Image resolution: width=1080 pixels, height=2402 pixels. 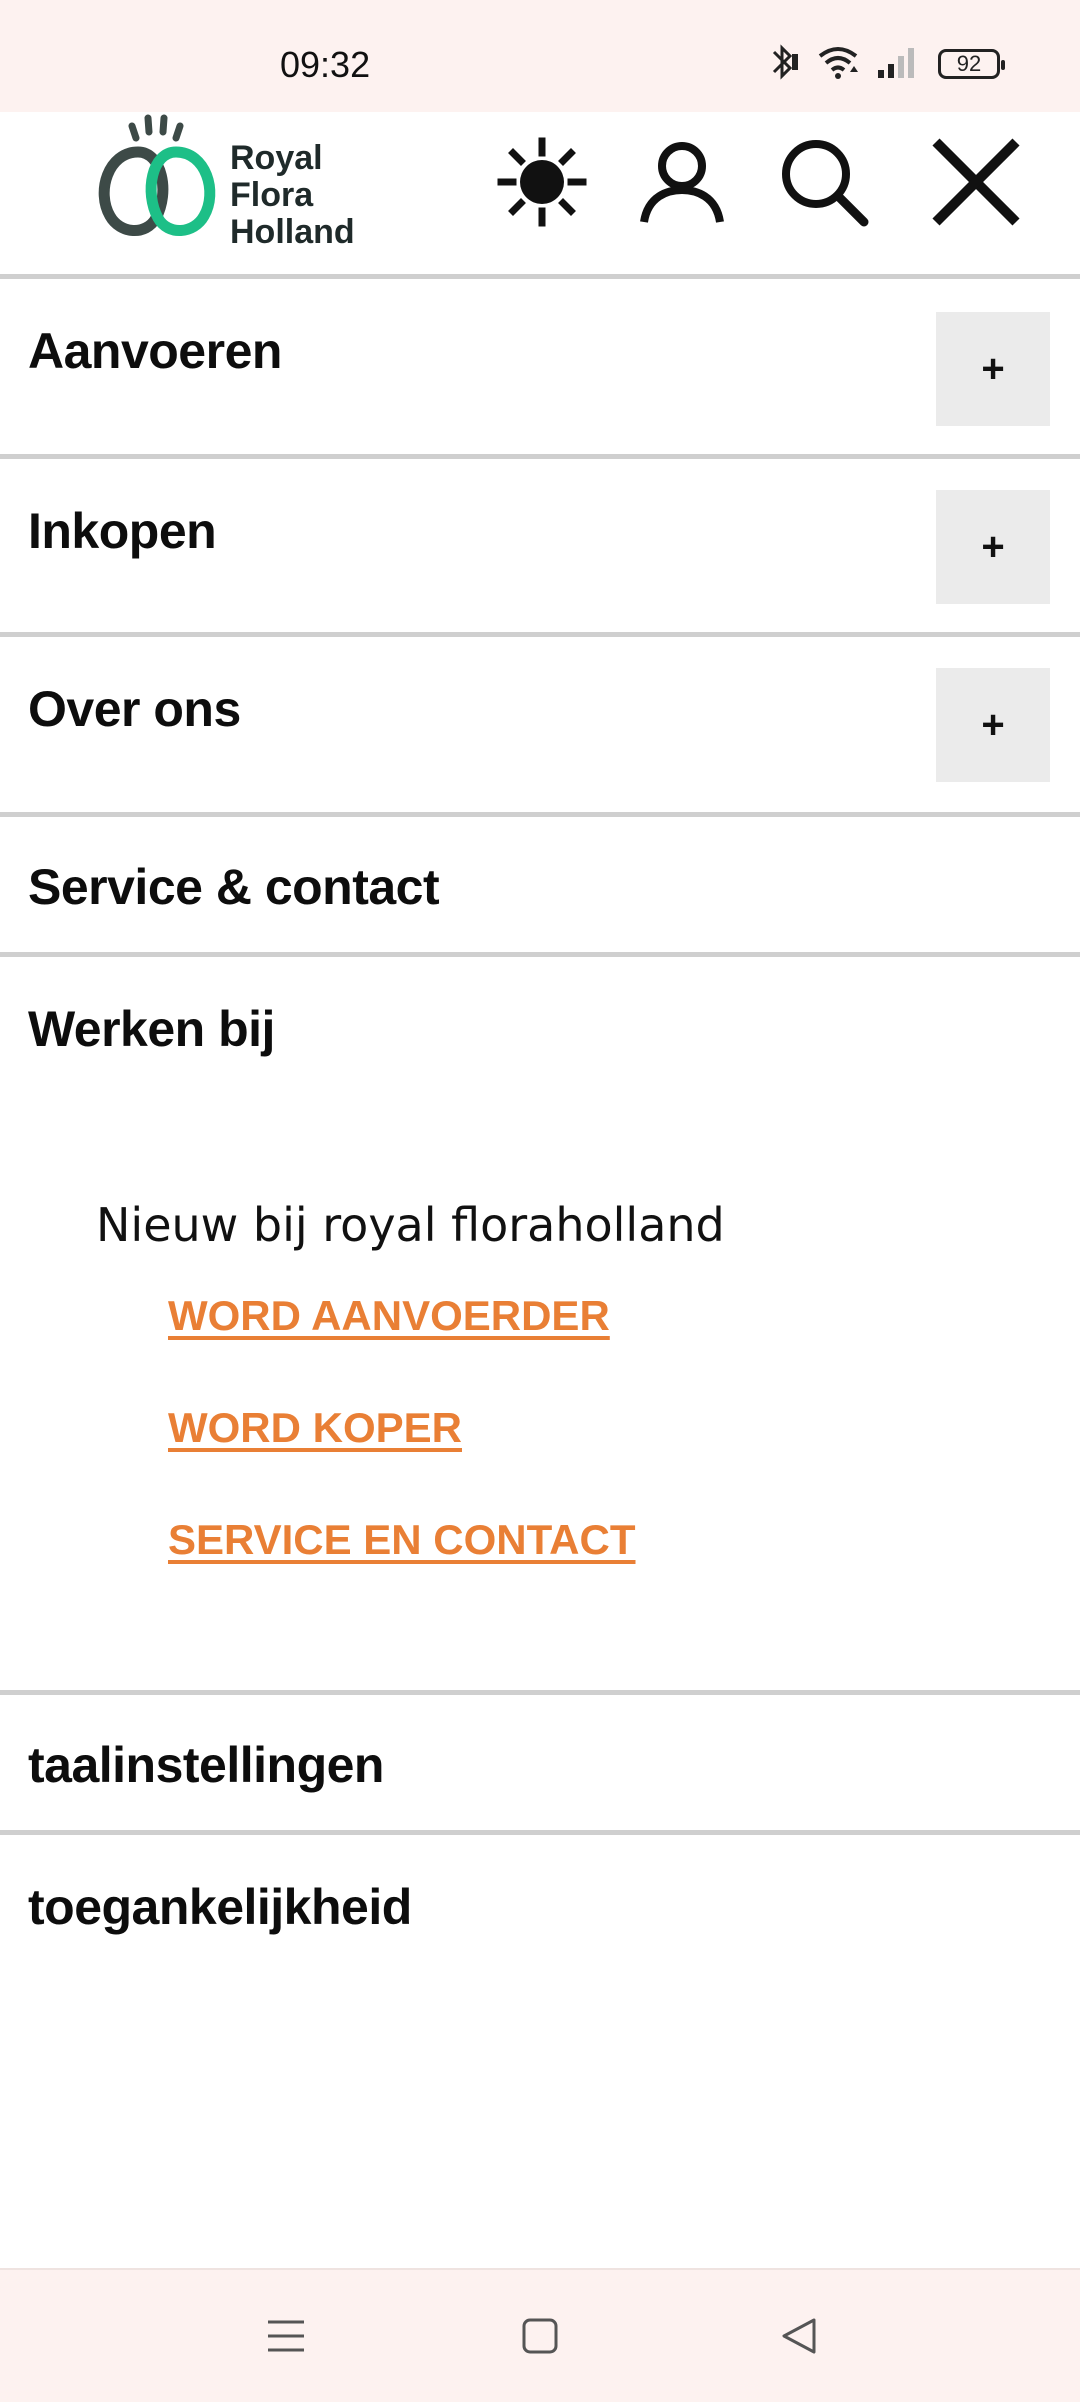 What do you see at coordinates (325, 64) in the screenshot?
I see `status-time: 09:32` at bounding box center [325, 64].